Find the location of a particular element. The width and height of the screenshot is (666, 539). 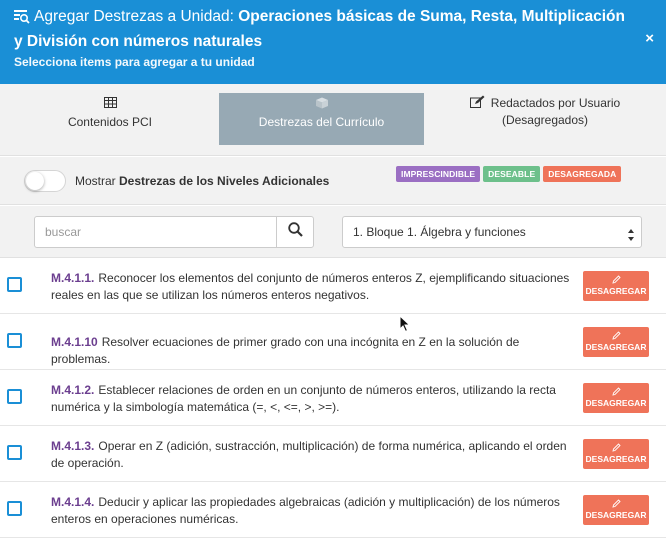

search-input is located at coordinates (155, 232).